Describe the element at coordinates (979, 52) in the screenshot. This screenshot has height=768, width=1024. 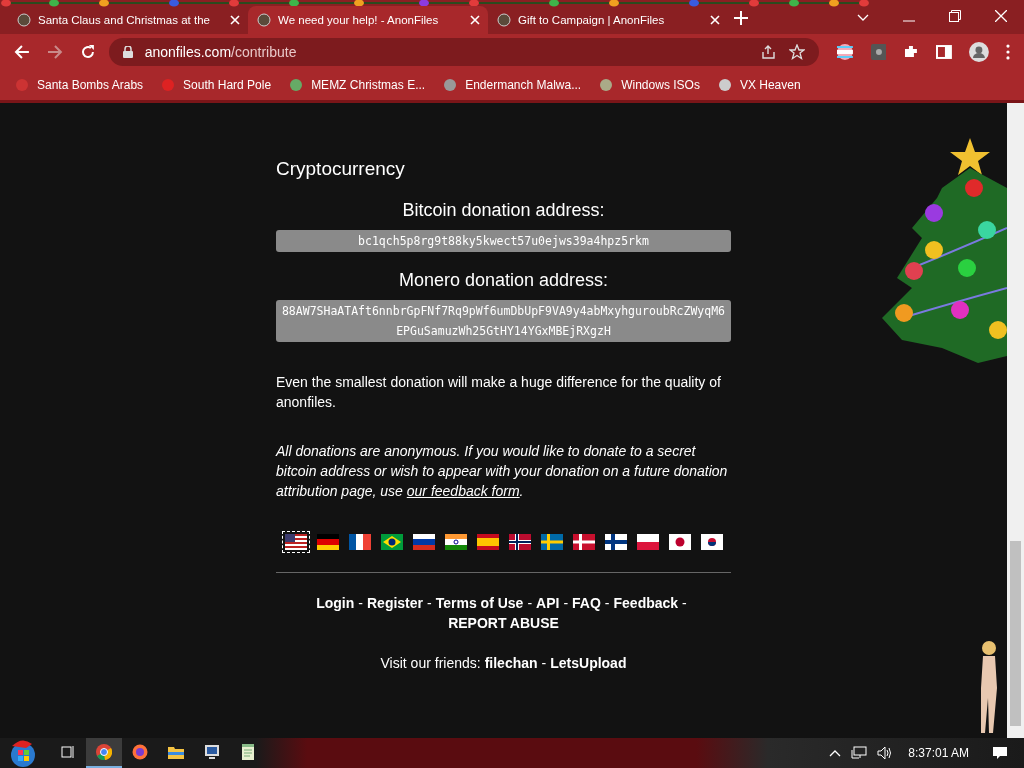
I see `profile-icon` at that location.